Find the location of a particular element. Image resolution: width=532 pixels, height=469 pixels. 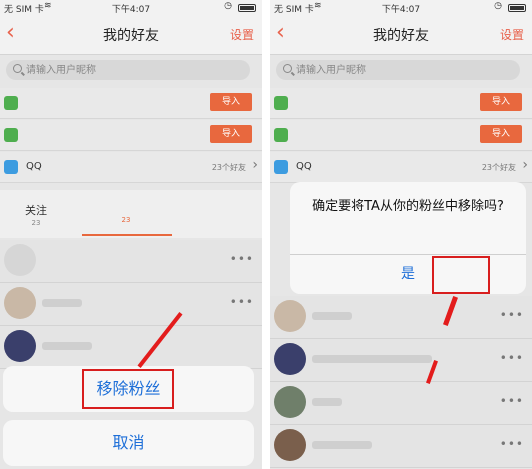

separator is located at coordinates (266, 234).